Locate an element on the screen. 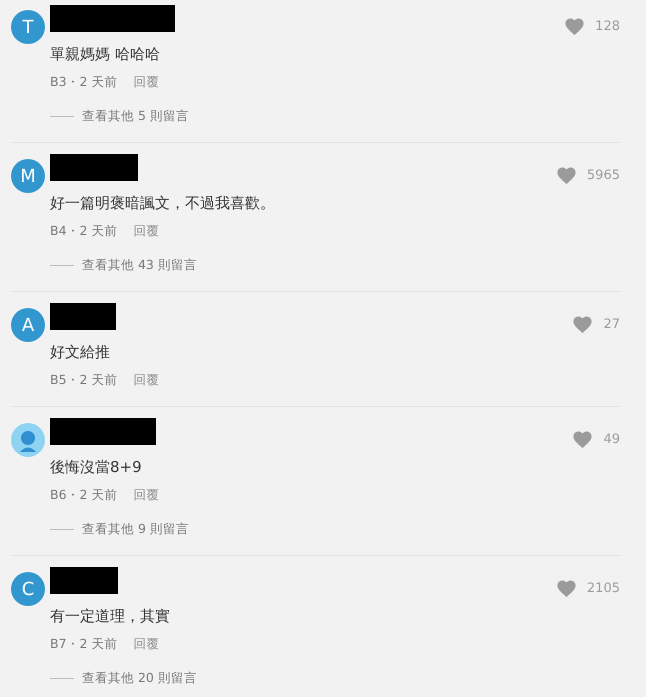 The height and width of the screenshot is (697, 646). comment-text: 有一定道理，其實 is located at coordinates (110, 616).